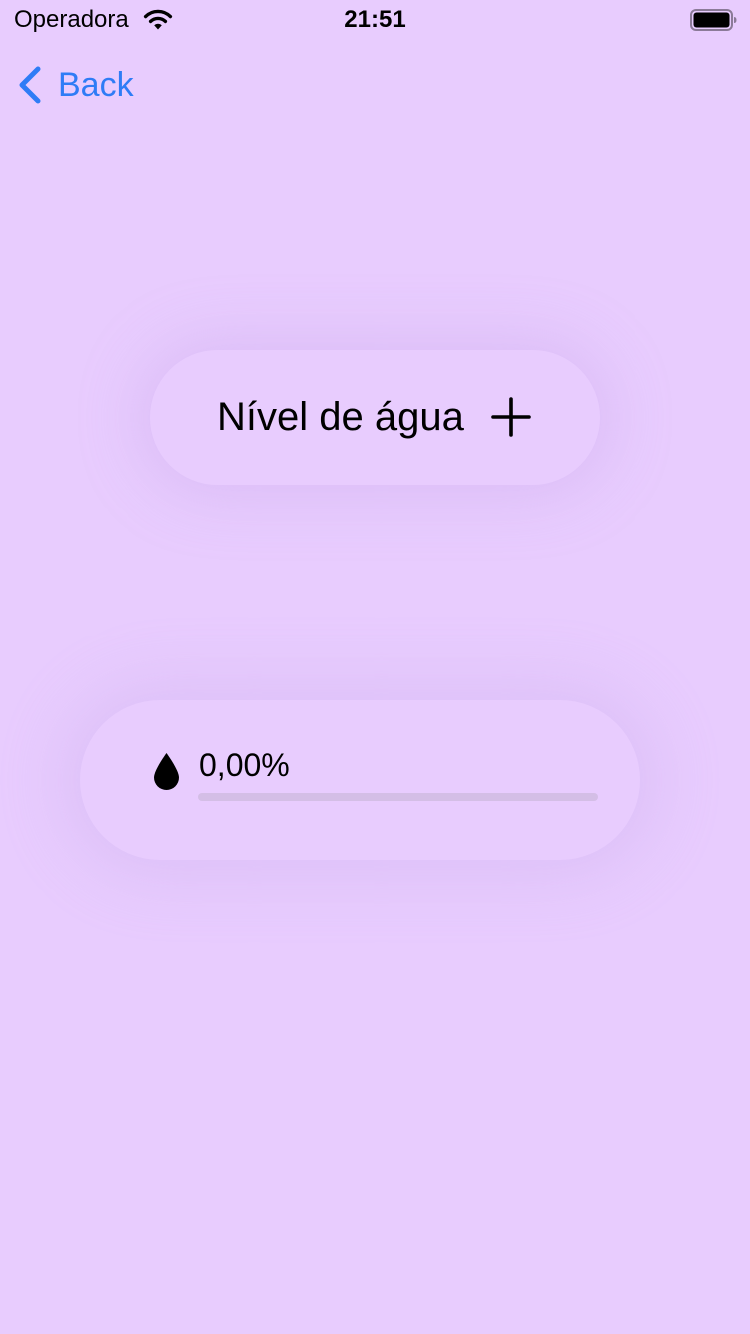 This screenshot has width=750, height=1334. I want to click on water-drop-icon, so click(166, 771).